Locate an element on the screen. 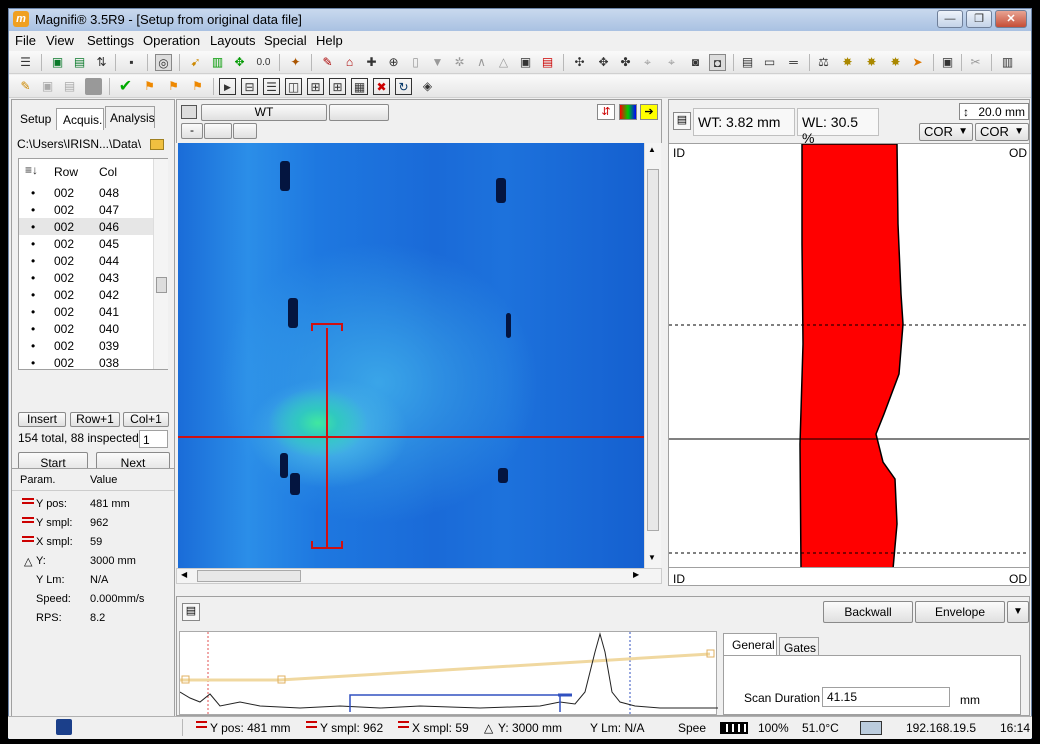 The height and width of the screenshot is (744, 1040). lens-icon: ◎ is located at coordinates (163, 62).